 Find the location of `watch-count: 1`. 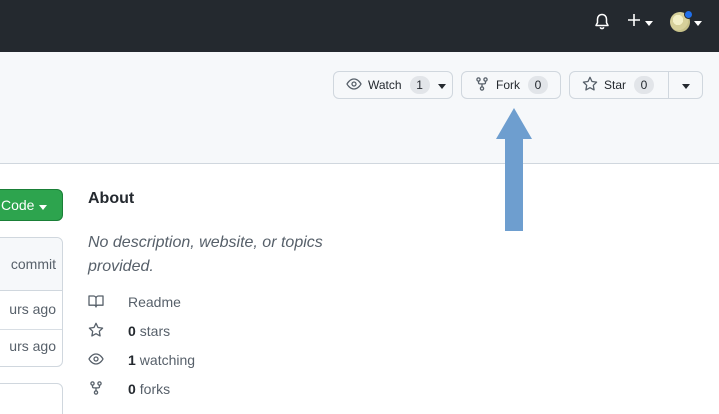

watch-count: 1 is located at coordinates (419, 85).